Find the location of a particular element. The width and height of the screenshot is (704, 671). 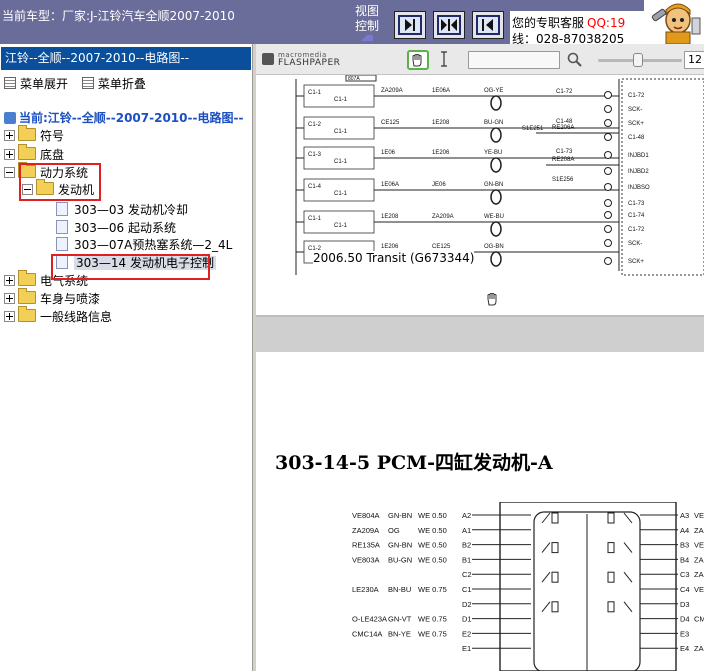

wire-code-label: 1E06 is located at coordinates (388, 153).